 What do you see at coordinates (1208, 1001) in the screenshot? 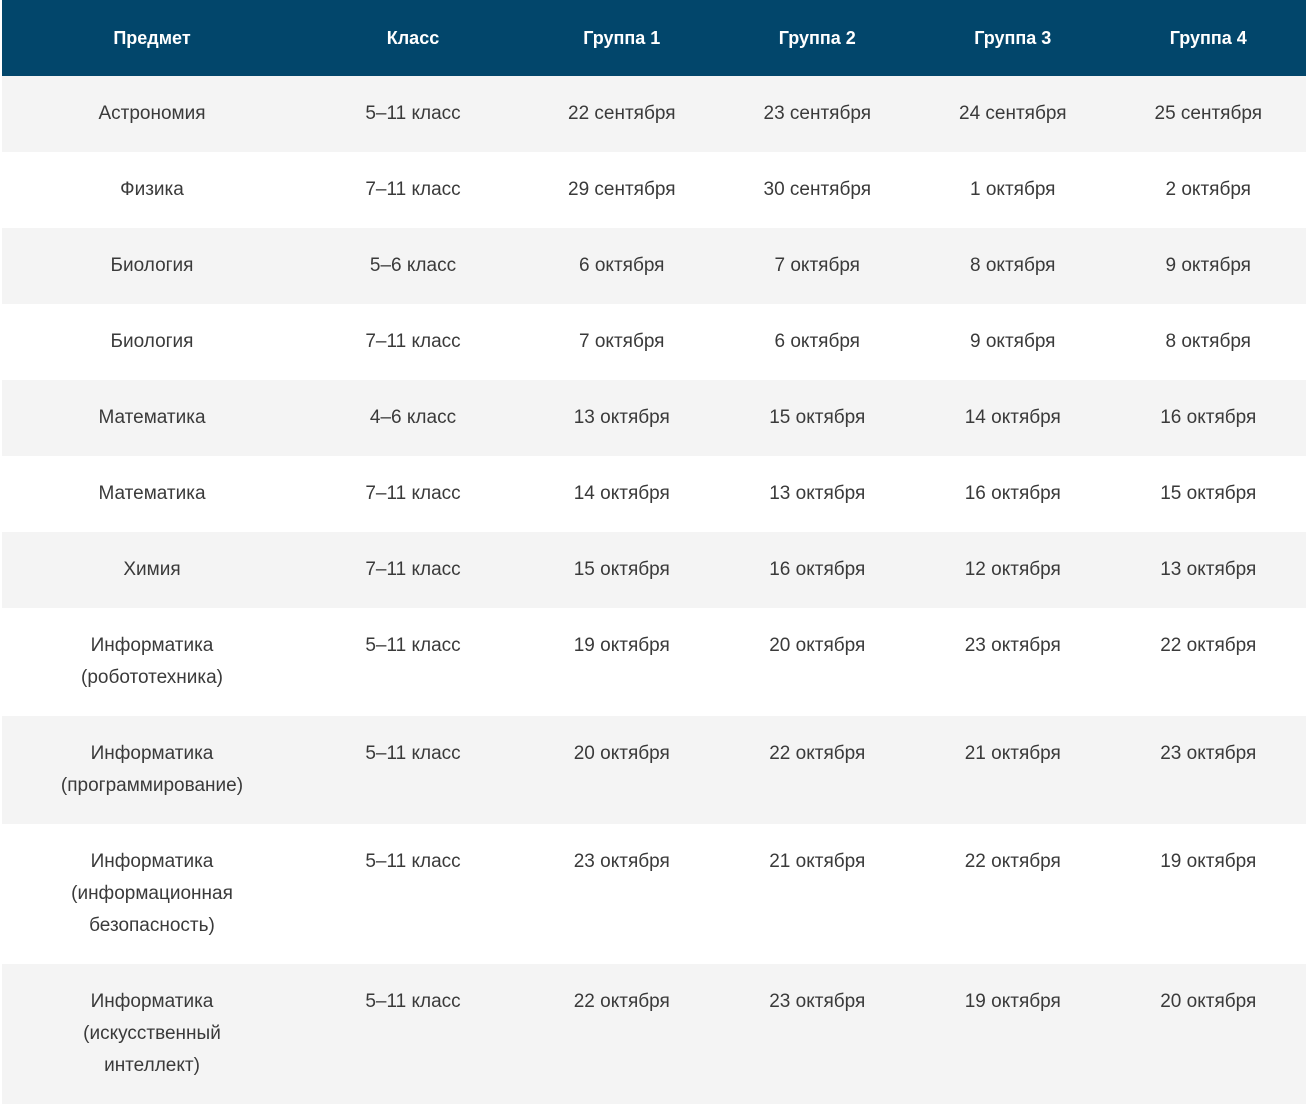
I see `cell-group-4: 20 октября` at bounding box center [1208, 1001].